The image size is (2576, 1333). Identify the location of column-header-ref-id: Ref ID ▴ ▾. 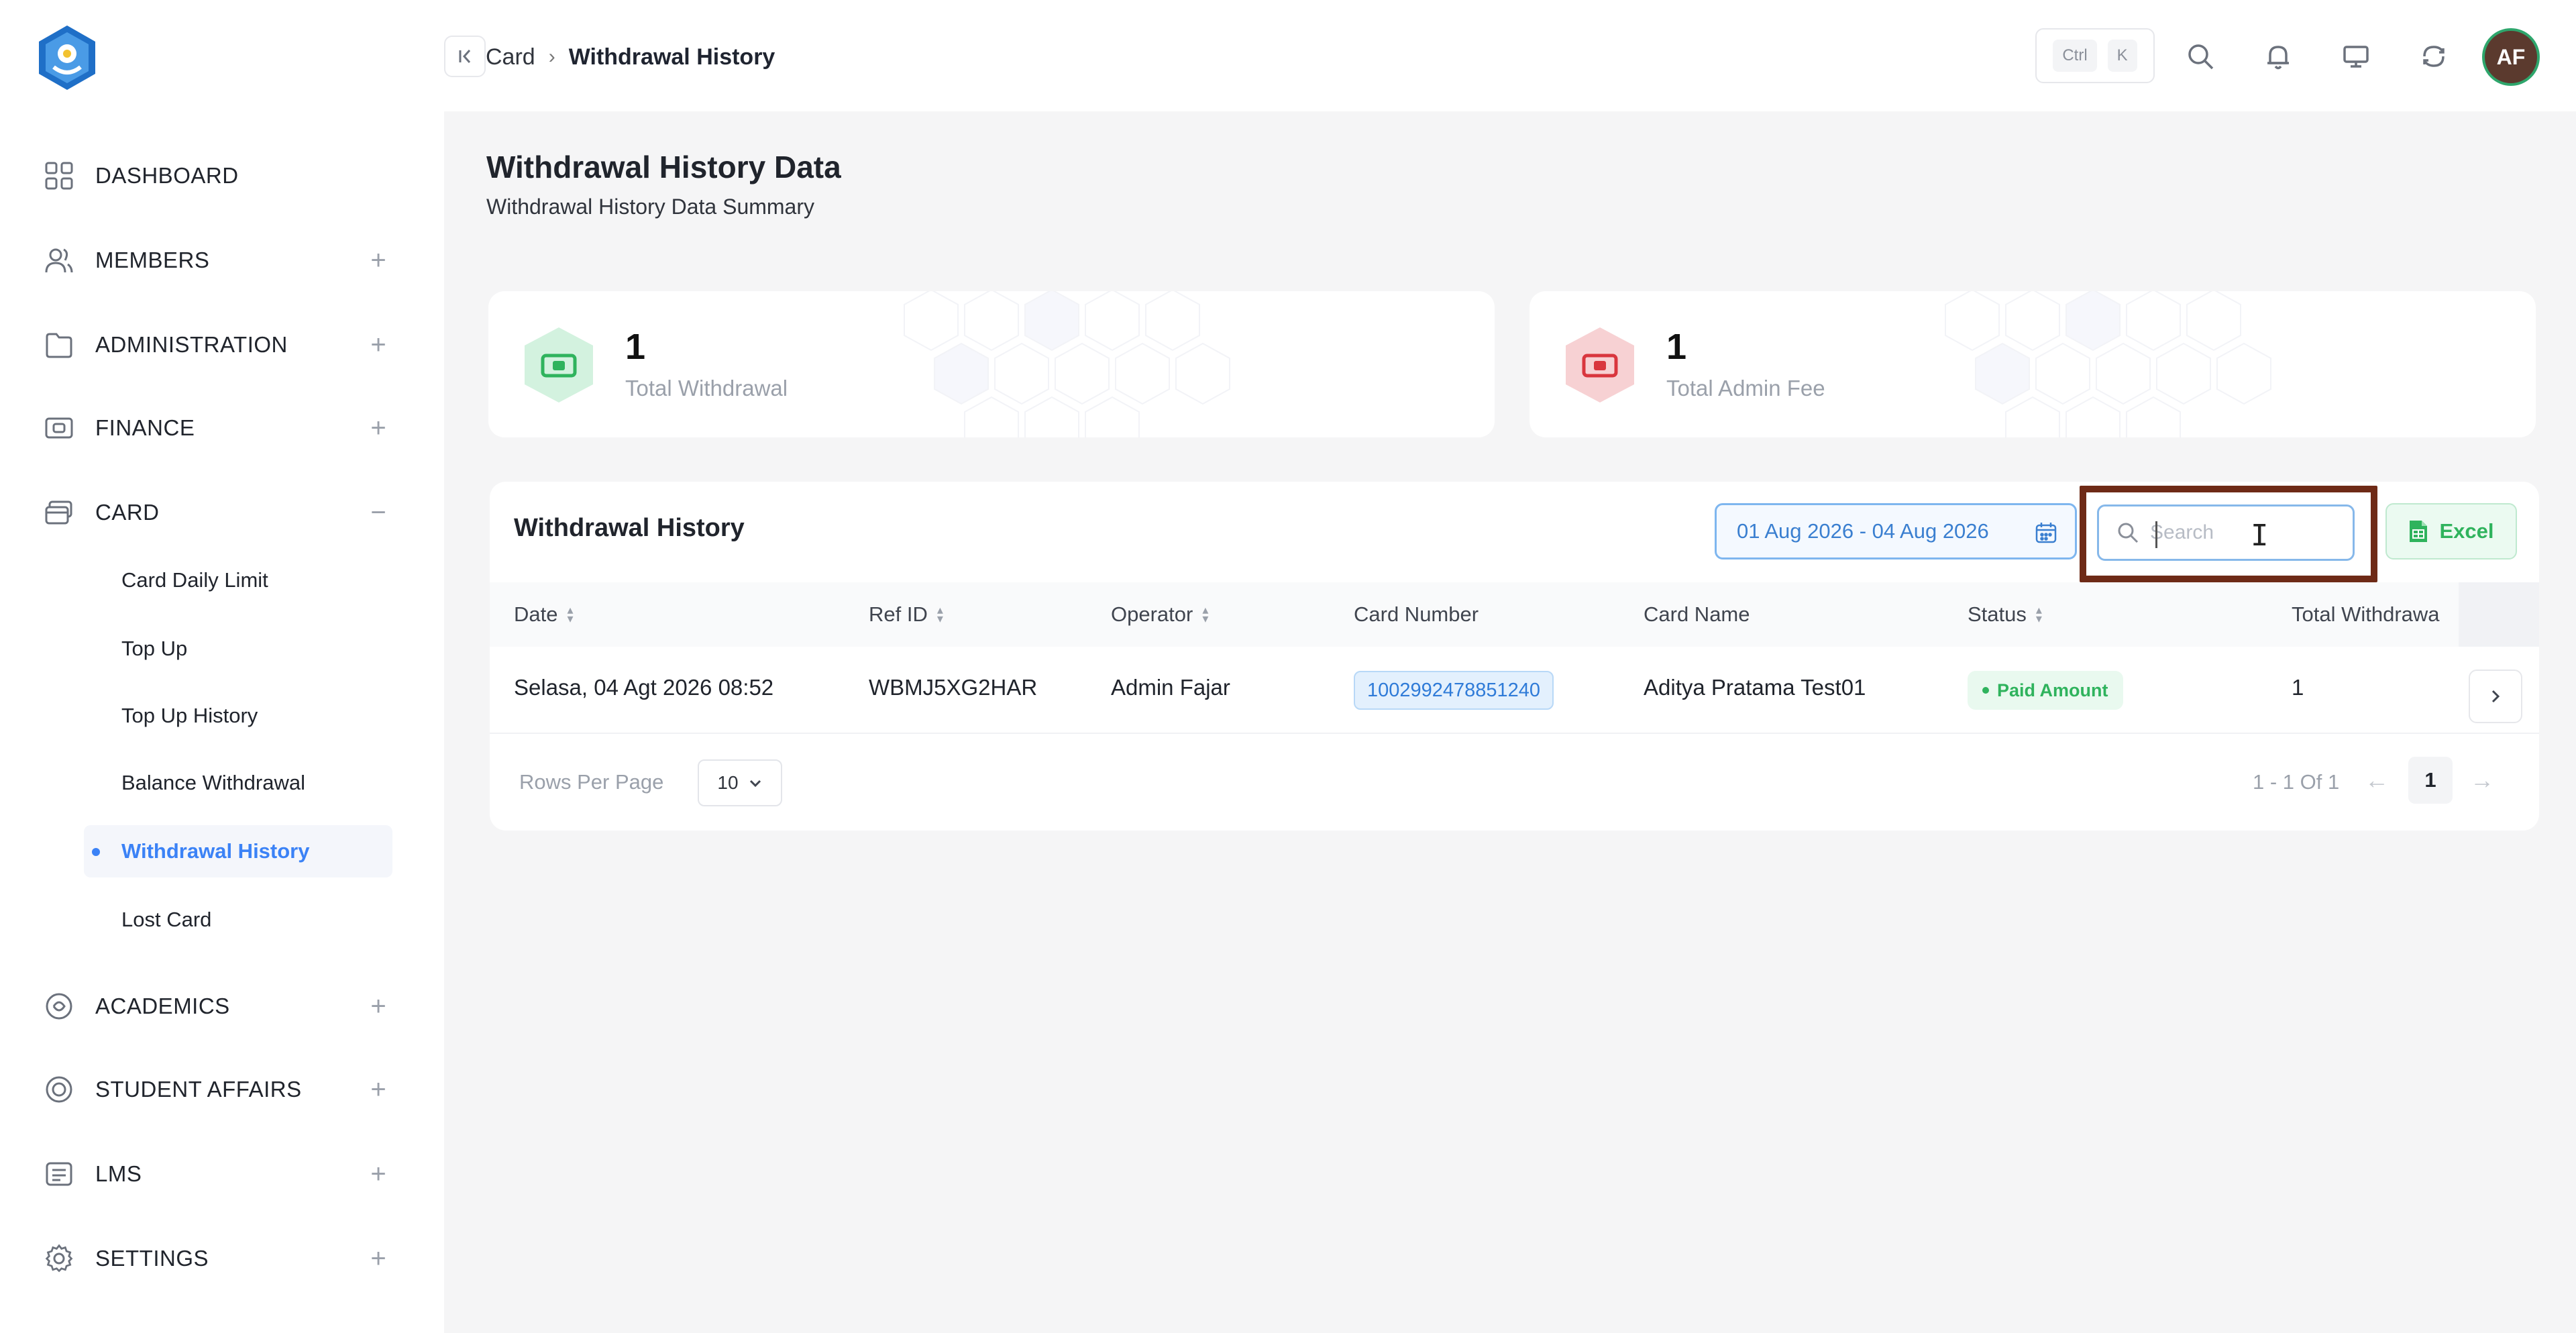
(906, 614).